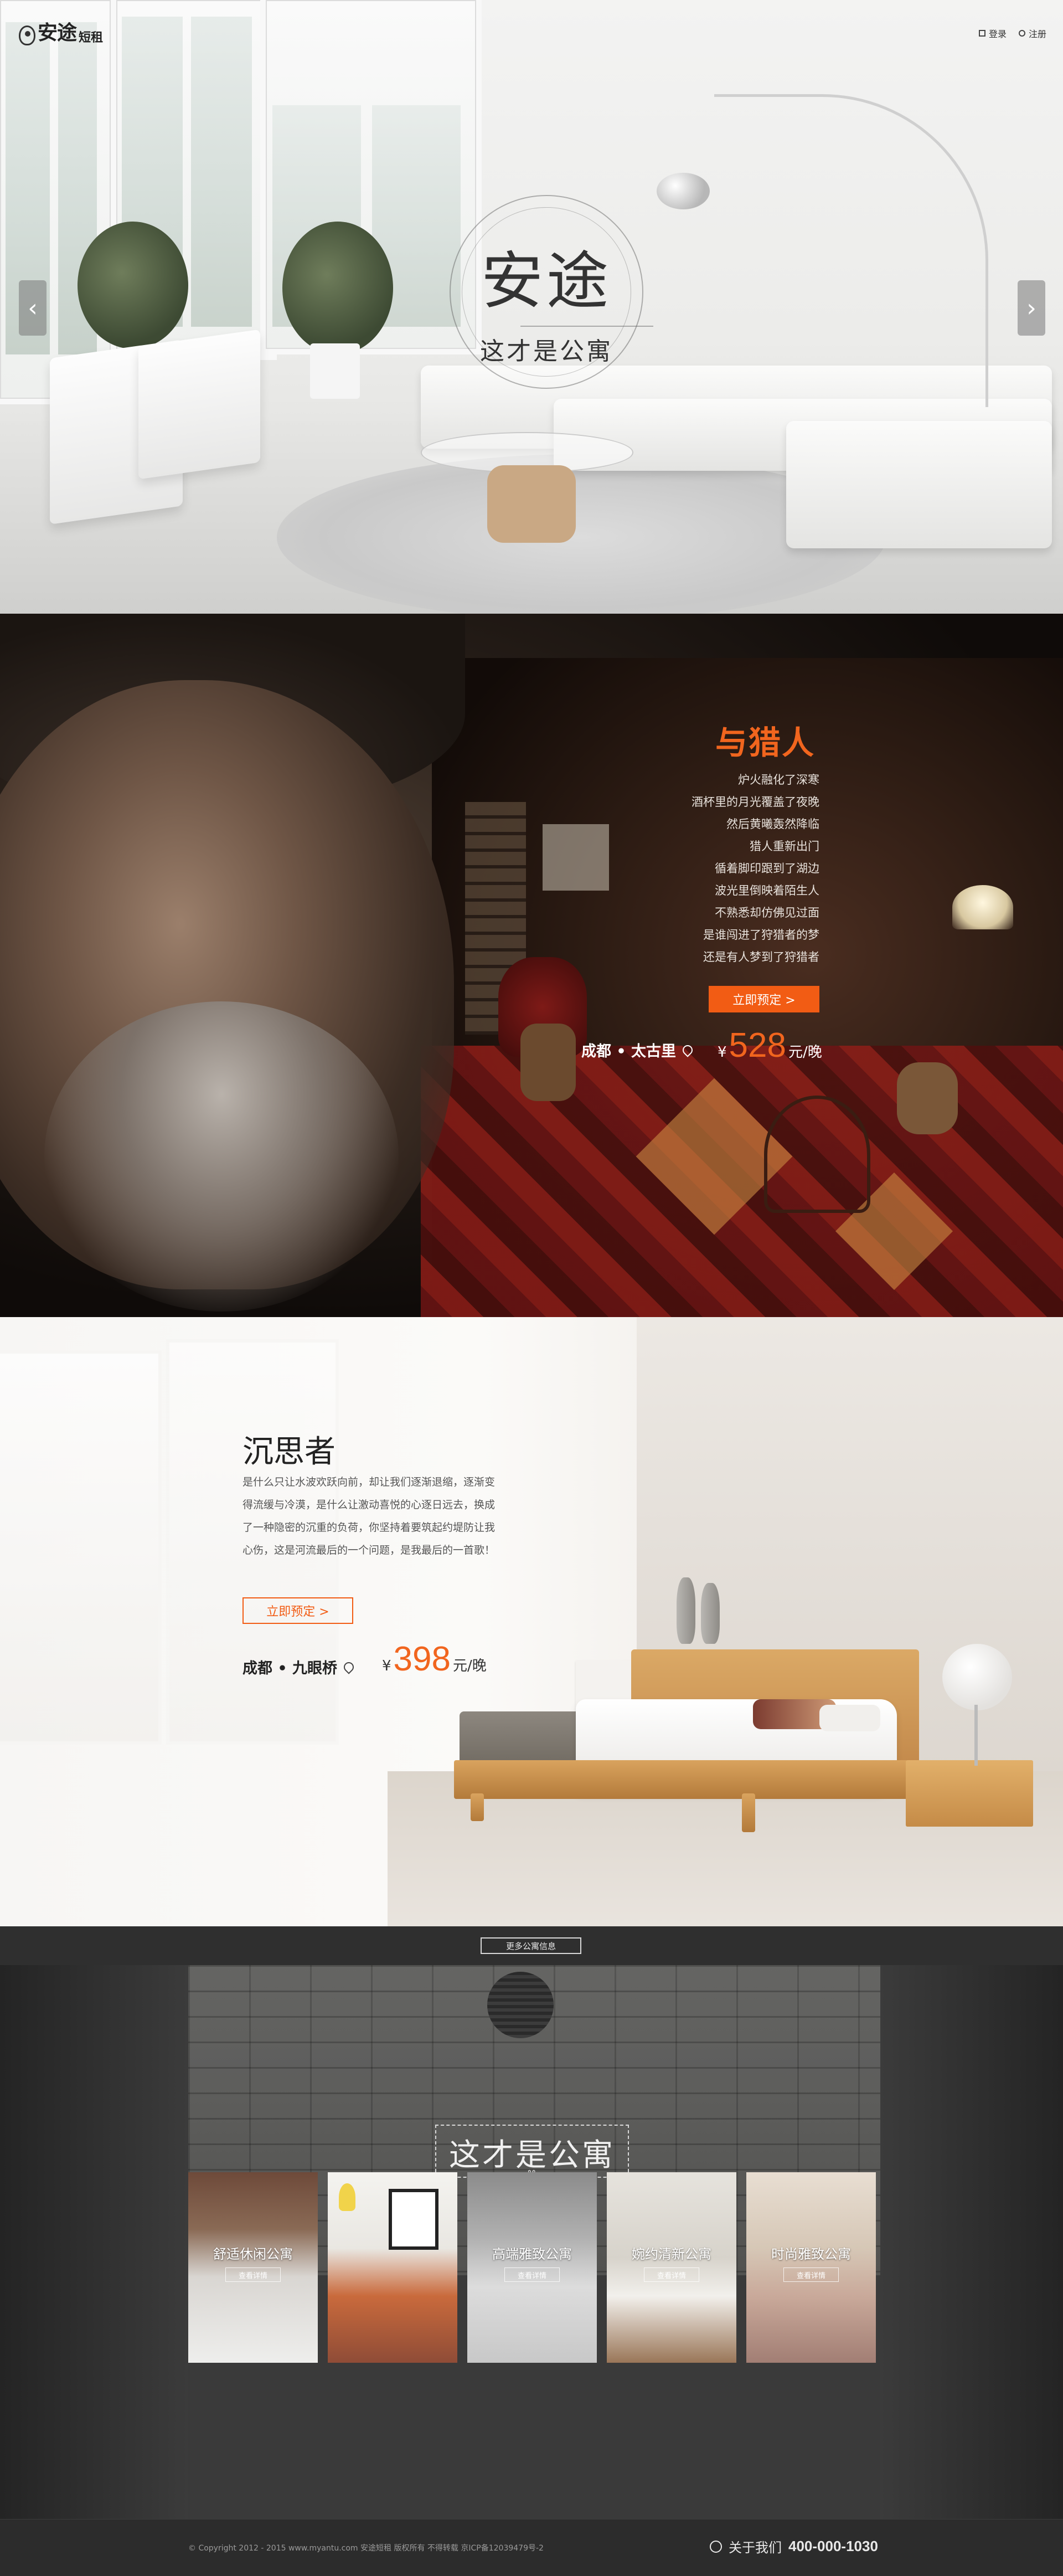 This screenshot has height=2576, width=1063. What do you see at coordinates (977, 1677) in the screenshot?
I see `globe-lamp` at bounding box center [977, 1677].